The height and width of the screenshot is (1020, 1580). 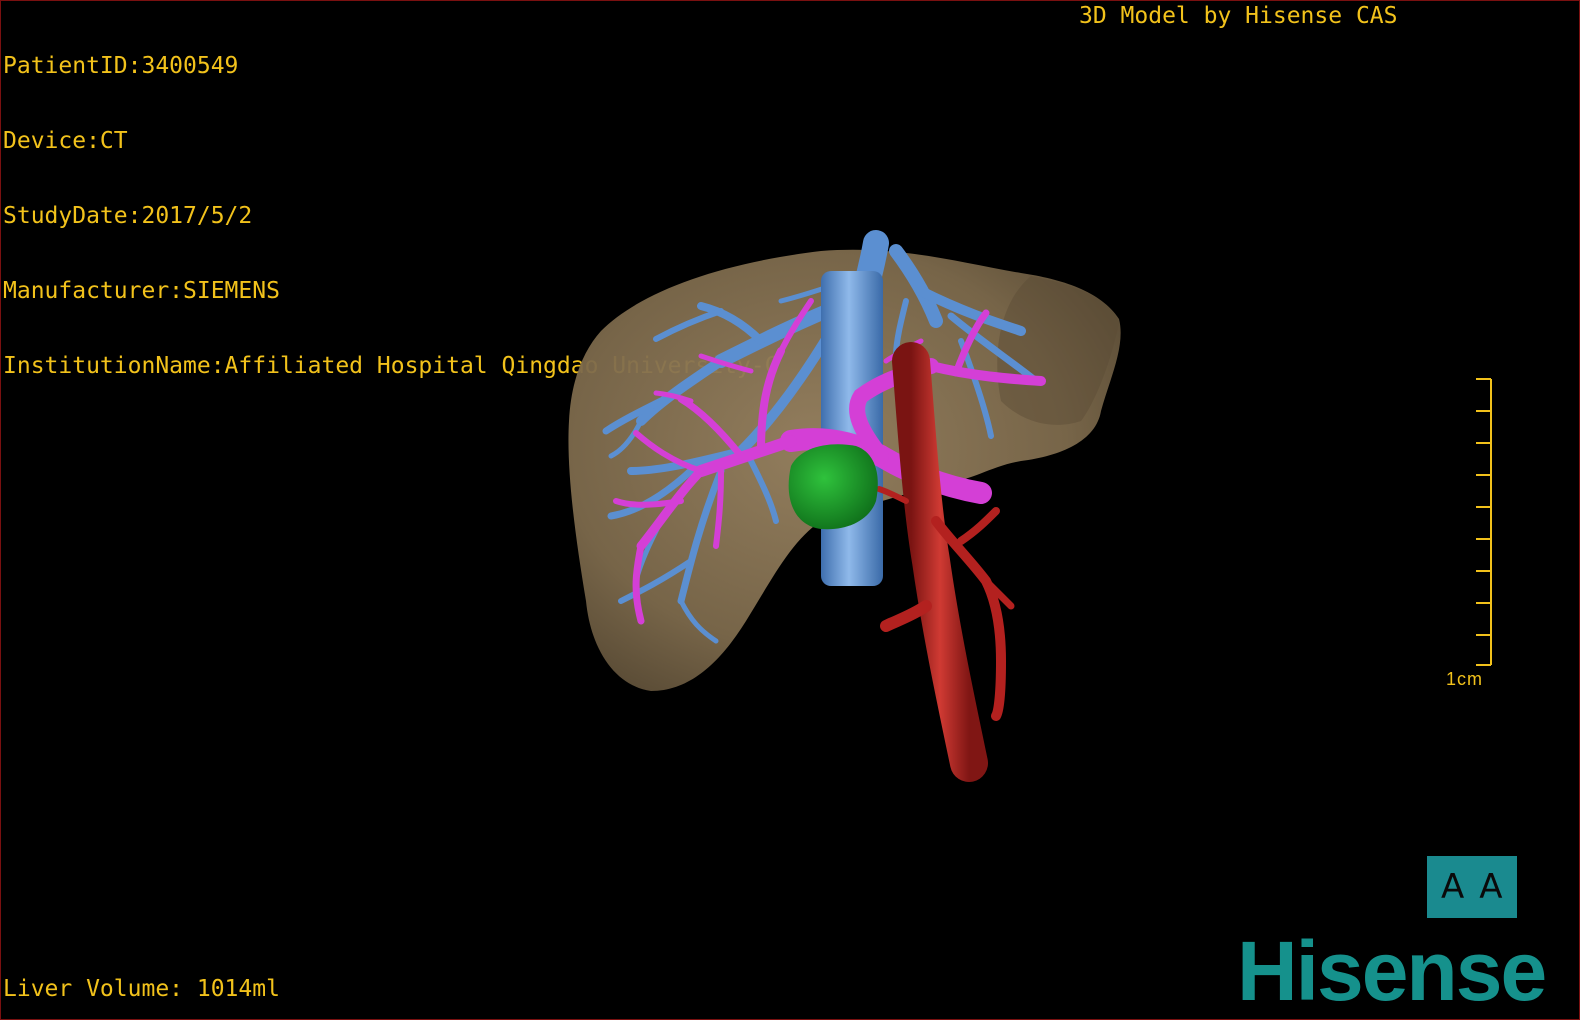 I want to click on scale-label: 1cm, so click(x=1465, y=679).